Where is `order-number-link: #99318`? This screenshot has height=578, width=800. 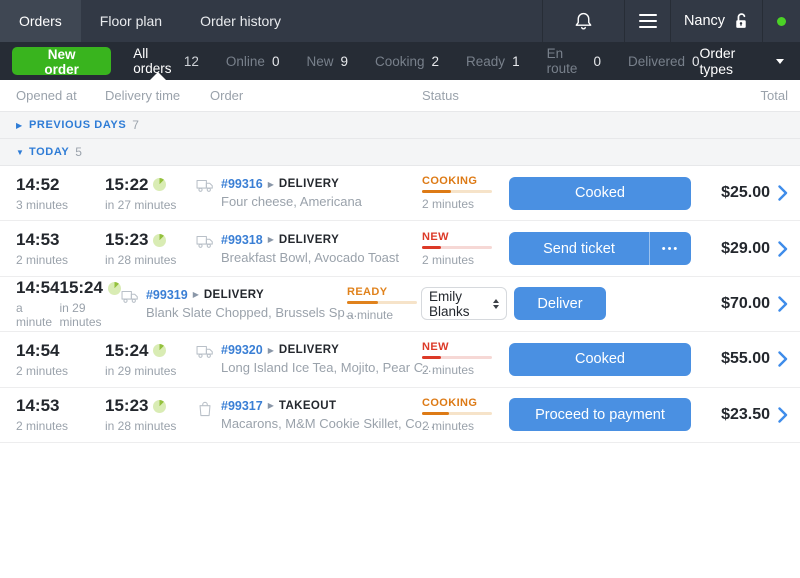
order-number-link: #99318 is located at coordinates (242, 240).